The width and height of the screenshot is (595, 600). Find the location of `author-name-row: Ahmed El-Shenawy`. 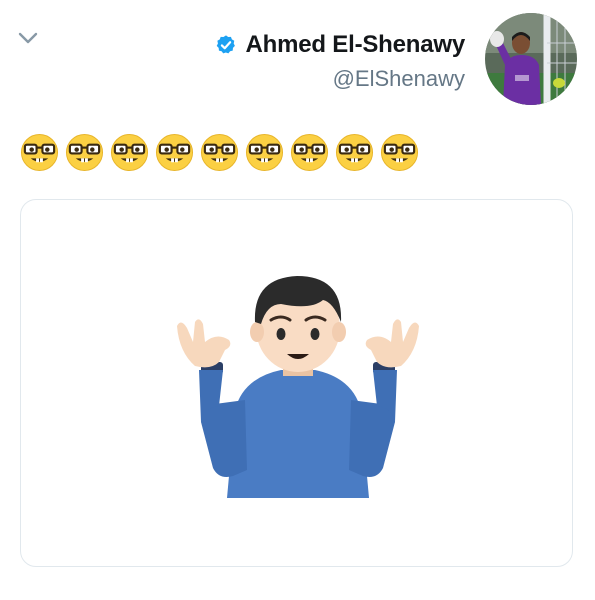

author-name-row: Ahmed El-Shenawy is located at coordinates (340, 45).